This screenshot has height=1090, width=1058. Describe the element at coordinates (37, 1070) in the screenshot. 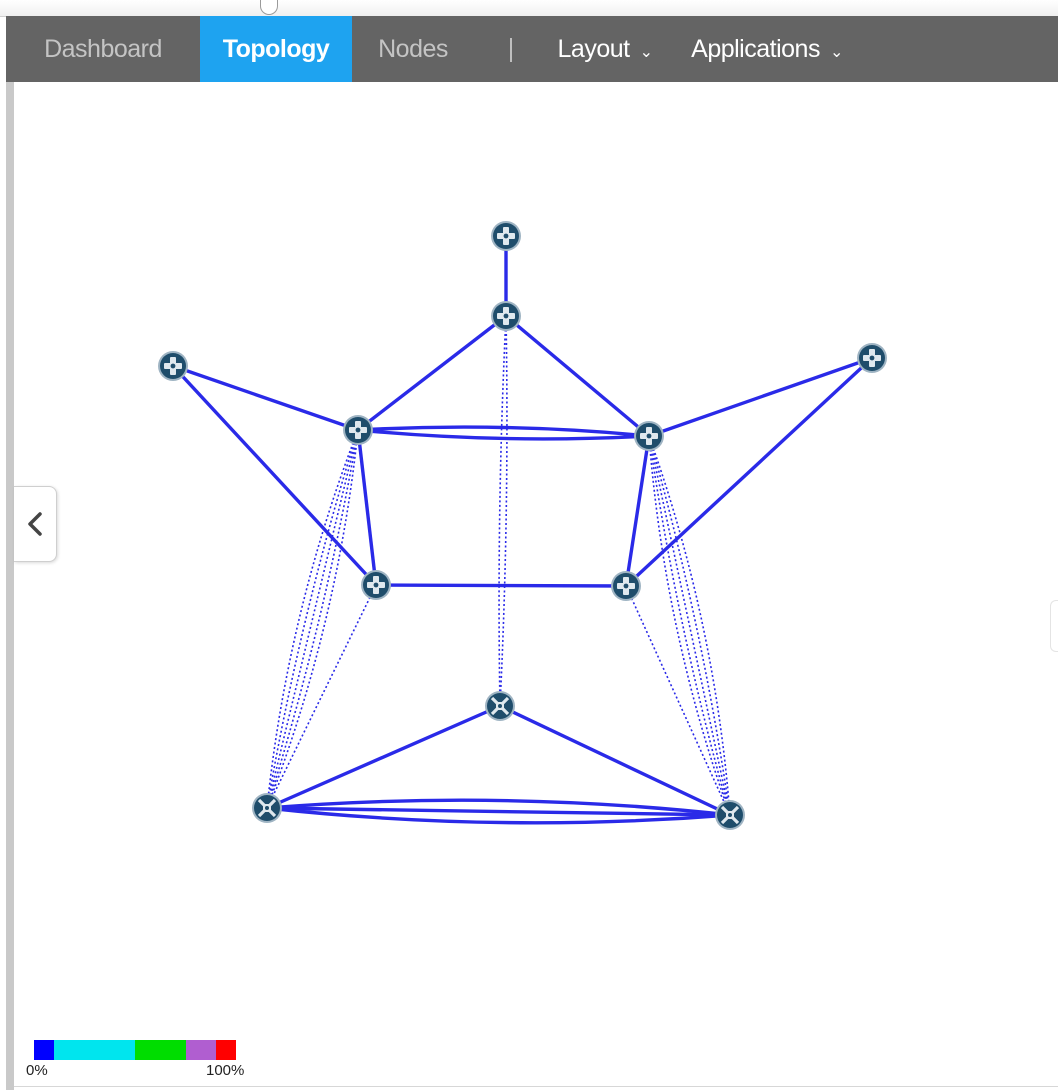

I see `legend-min-label: 0%` at that location.